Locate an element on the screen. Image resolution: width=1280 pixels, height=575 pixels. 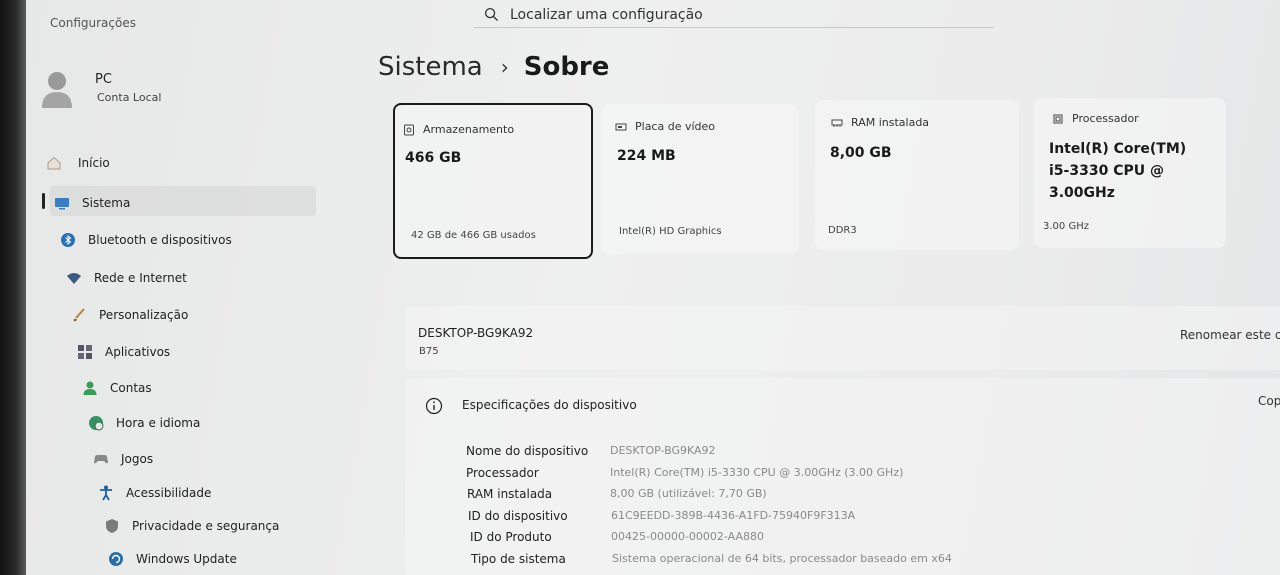
sidebar-item-privacidade: Privacidade e segurança is located at coordinates (191, 526).